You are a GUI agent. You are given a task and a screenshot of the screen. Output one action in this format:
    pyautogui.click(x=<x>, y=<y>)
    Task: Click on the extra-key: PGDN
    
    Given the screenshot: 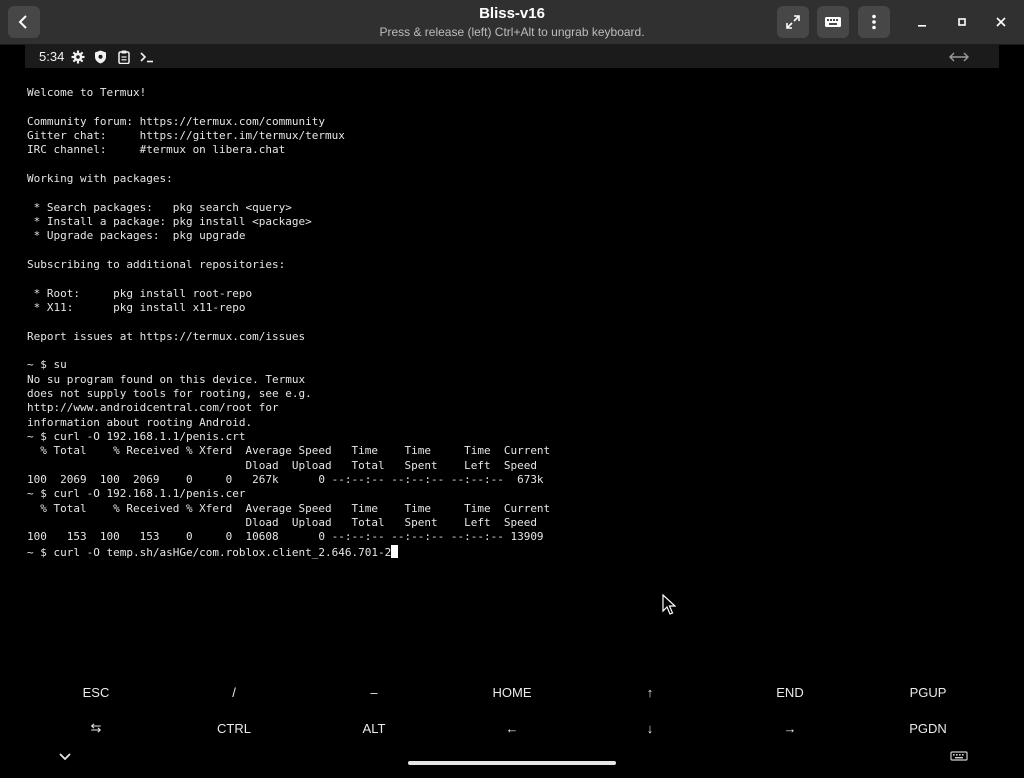 What is the action you would take?
    pyautogui.click(x=928, y=728)
    